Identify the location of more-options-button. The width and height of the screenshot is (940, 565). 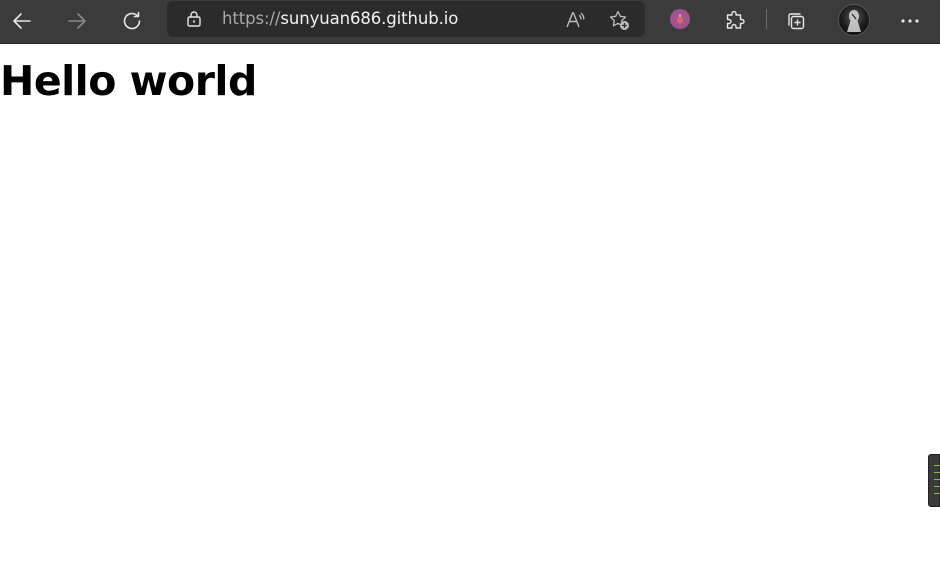
(910, 21).